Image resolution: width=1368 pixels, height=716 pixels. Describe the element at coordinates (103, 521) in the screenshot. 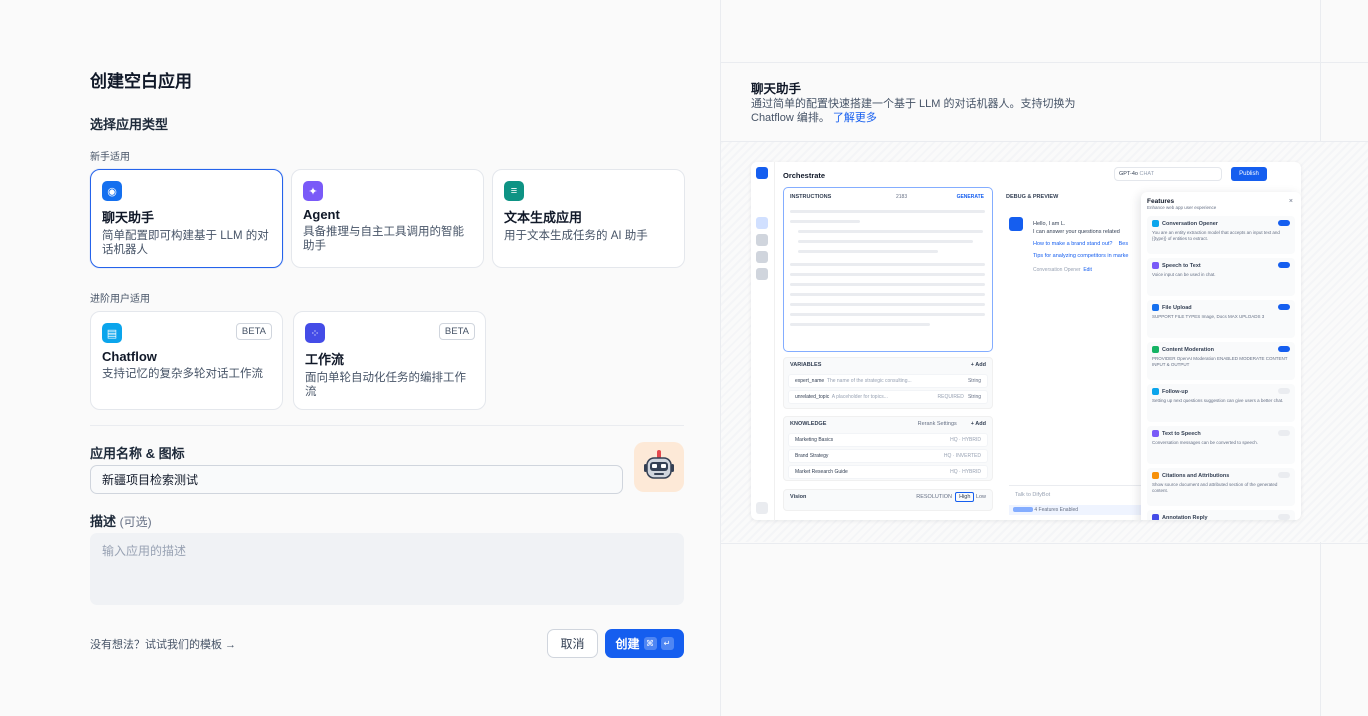

I see `desc-label-text: 描述` at that location.